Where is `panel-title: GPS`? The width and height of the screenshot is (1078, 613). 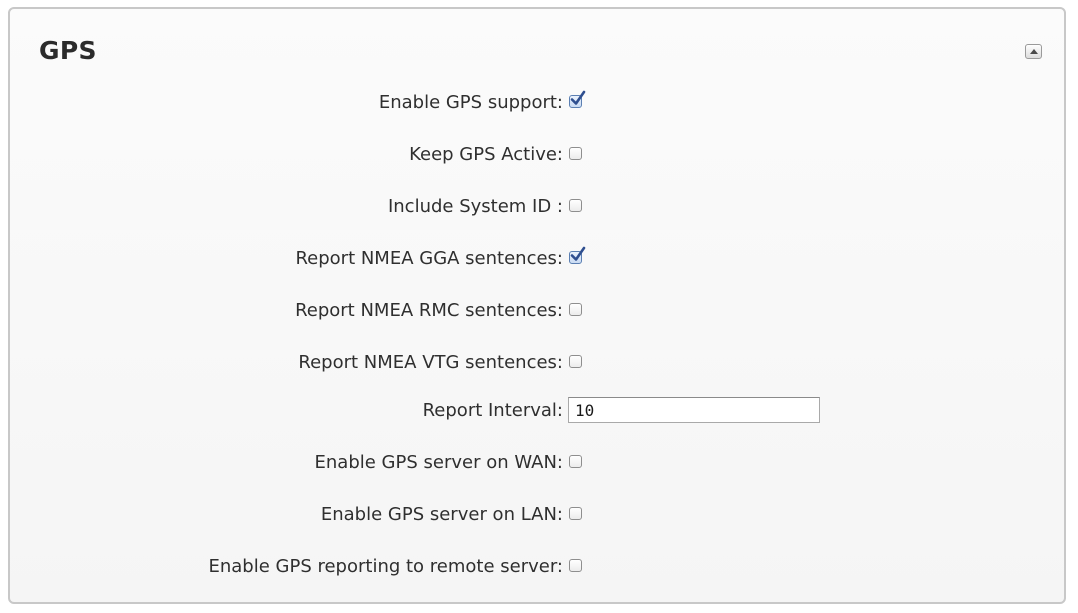 panel-title: GPS is located at coordinates (68, 50).